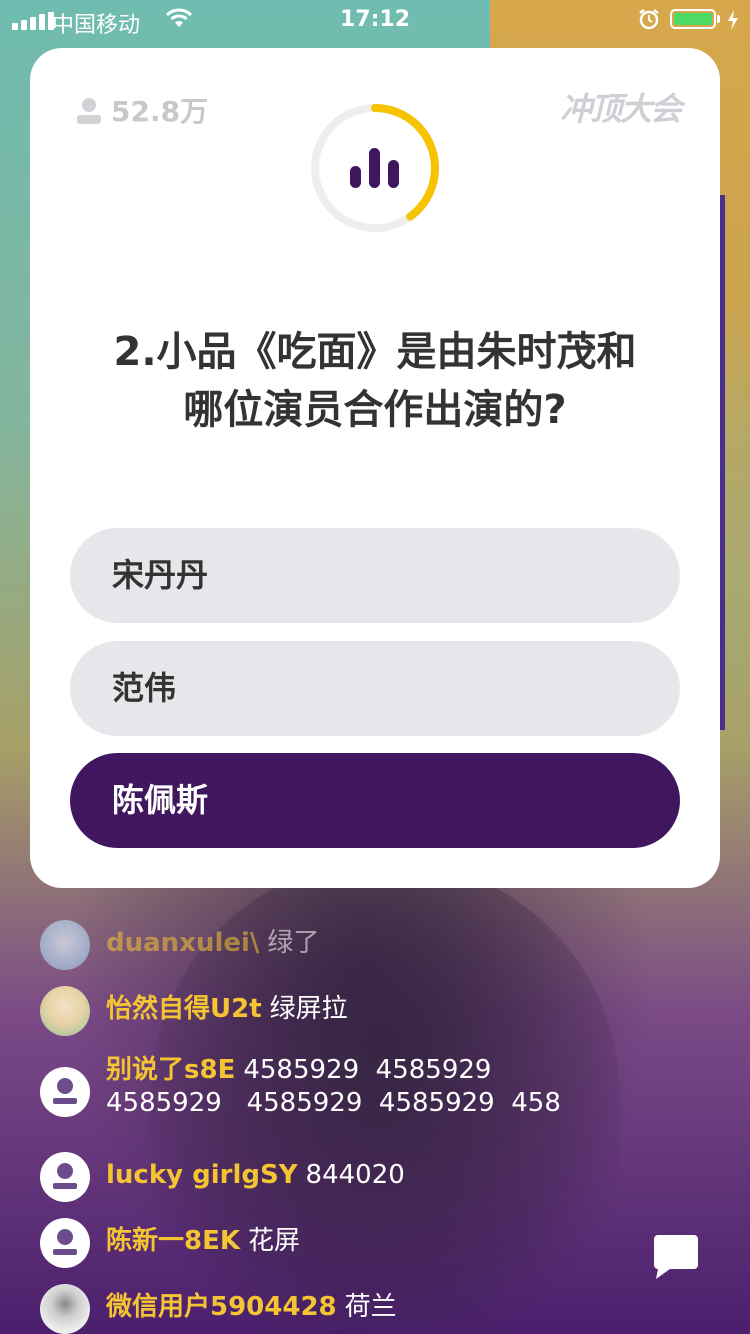 The width and height of the screenshot is (750, 1334). Describe the element at coordinates (89, 111) in the screenshot. I see `user-icon` at that location.